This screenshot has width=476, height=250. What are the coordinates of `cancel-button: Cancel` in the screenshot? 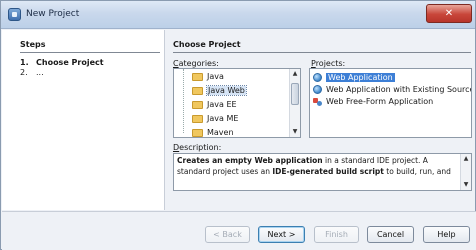 It's located at (390, 234).